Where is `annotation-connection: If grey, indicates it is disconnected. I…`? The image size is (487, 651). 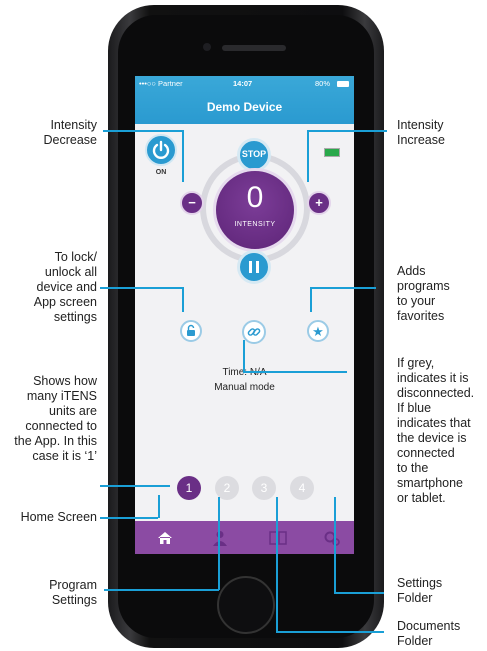 annotation-connection: If grey, indicates it is disconnected. I… is located at coordinates (436, 430).